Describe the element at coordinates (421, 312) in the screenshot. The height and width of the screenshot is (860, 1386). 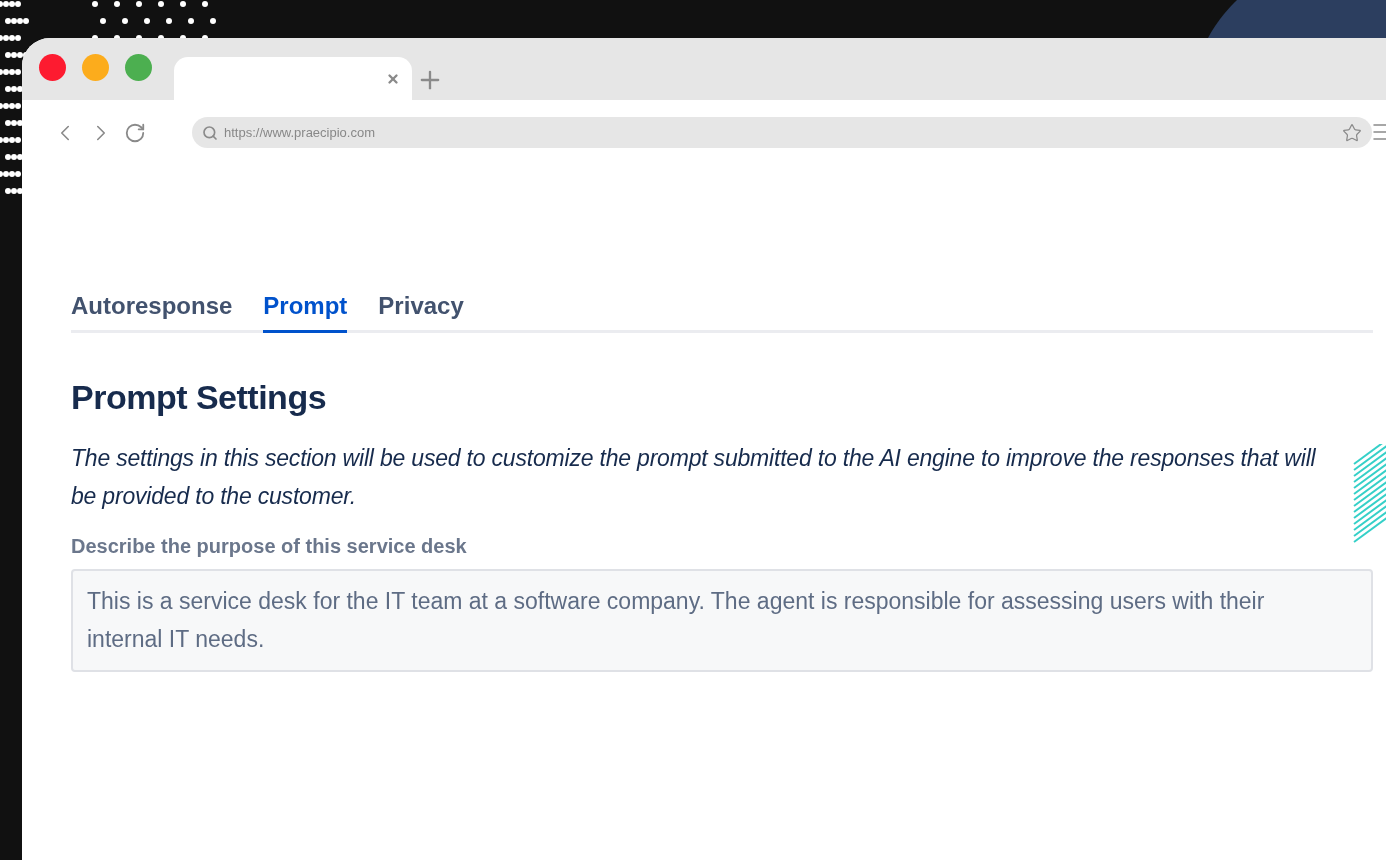
I see `settings-tab: Privacy` at that location.